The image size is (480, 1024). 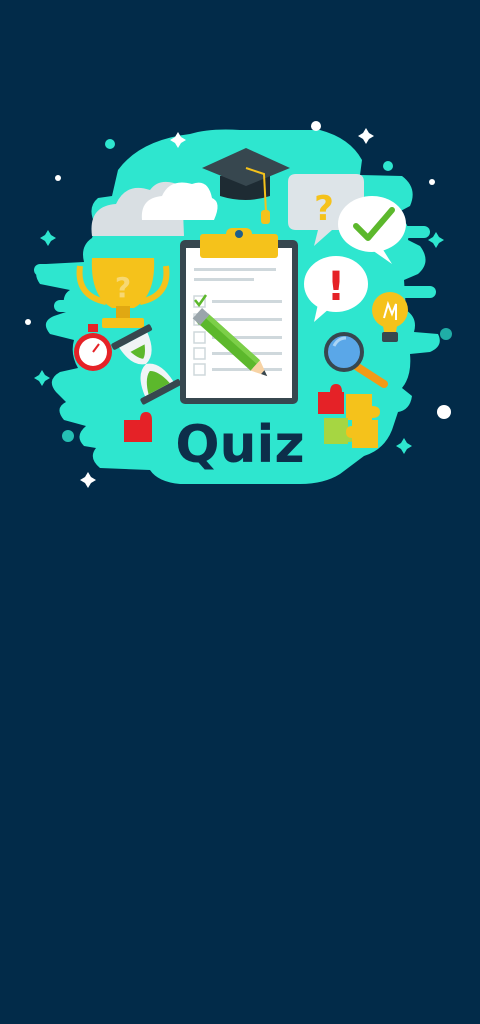 What do you see at coordinates (336, 287) in the screenshot?
I see `bubble-exclamation-mark: !` at bounding box center [336, 287].